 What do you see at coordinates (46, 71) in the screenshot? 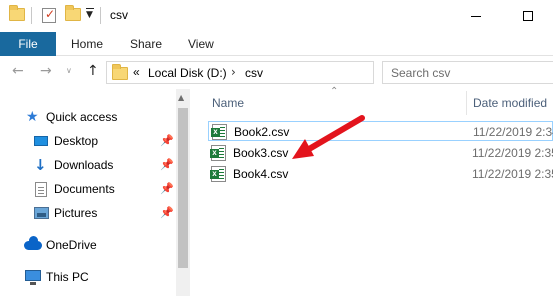
I see `forward-icon: →` at bounding box center [46, 71].